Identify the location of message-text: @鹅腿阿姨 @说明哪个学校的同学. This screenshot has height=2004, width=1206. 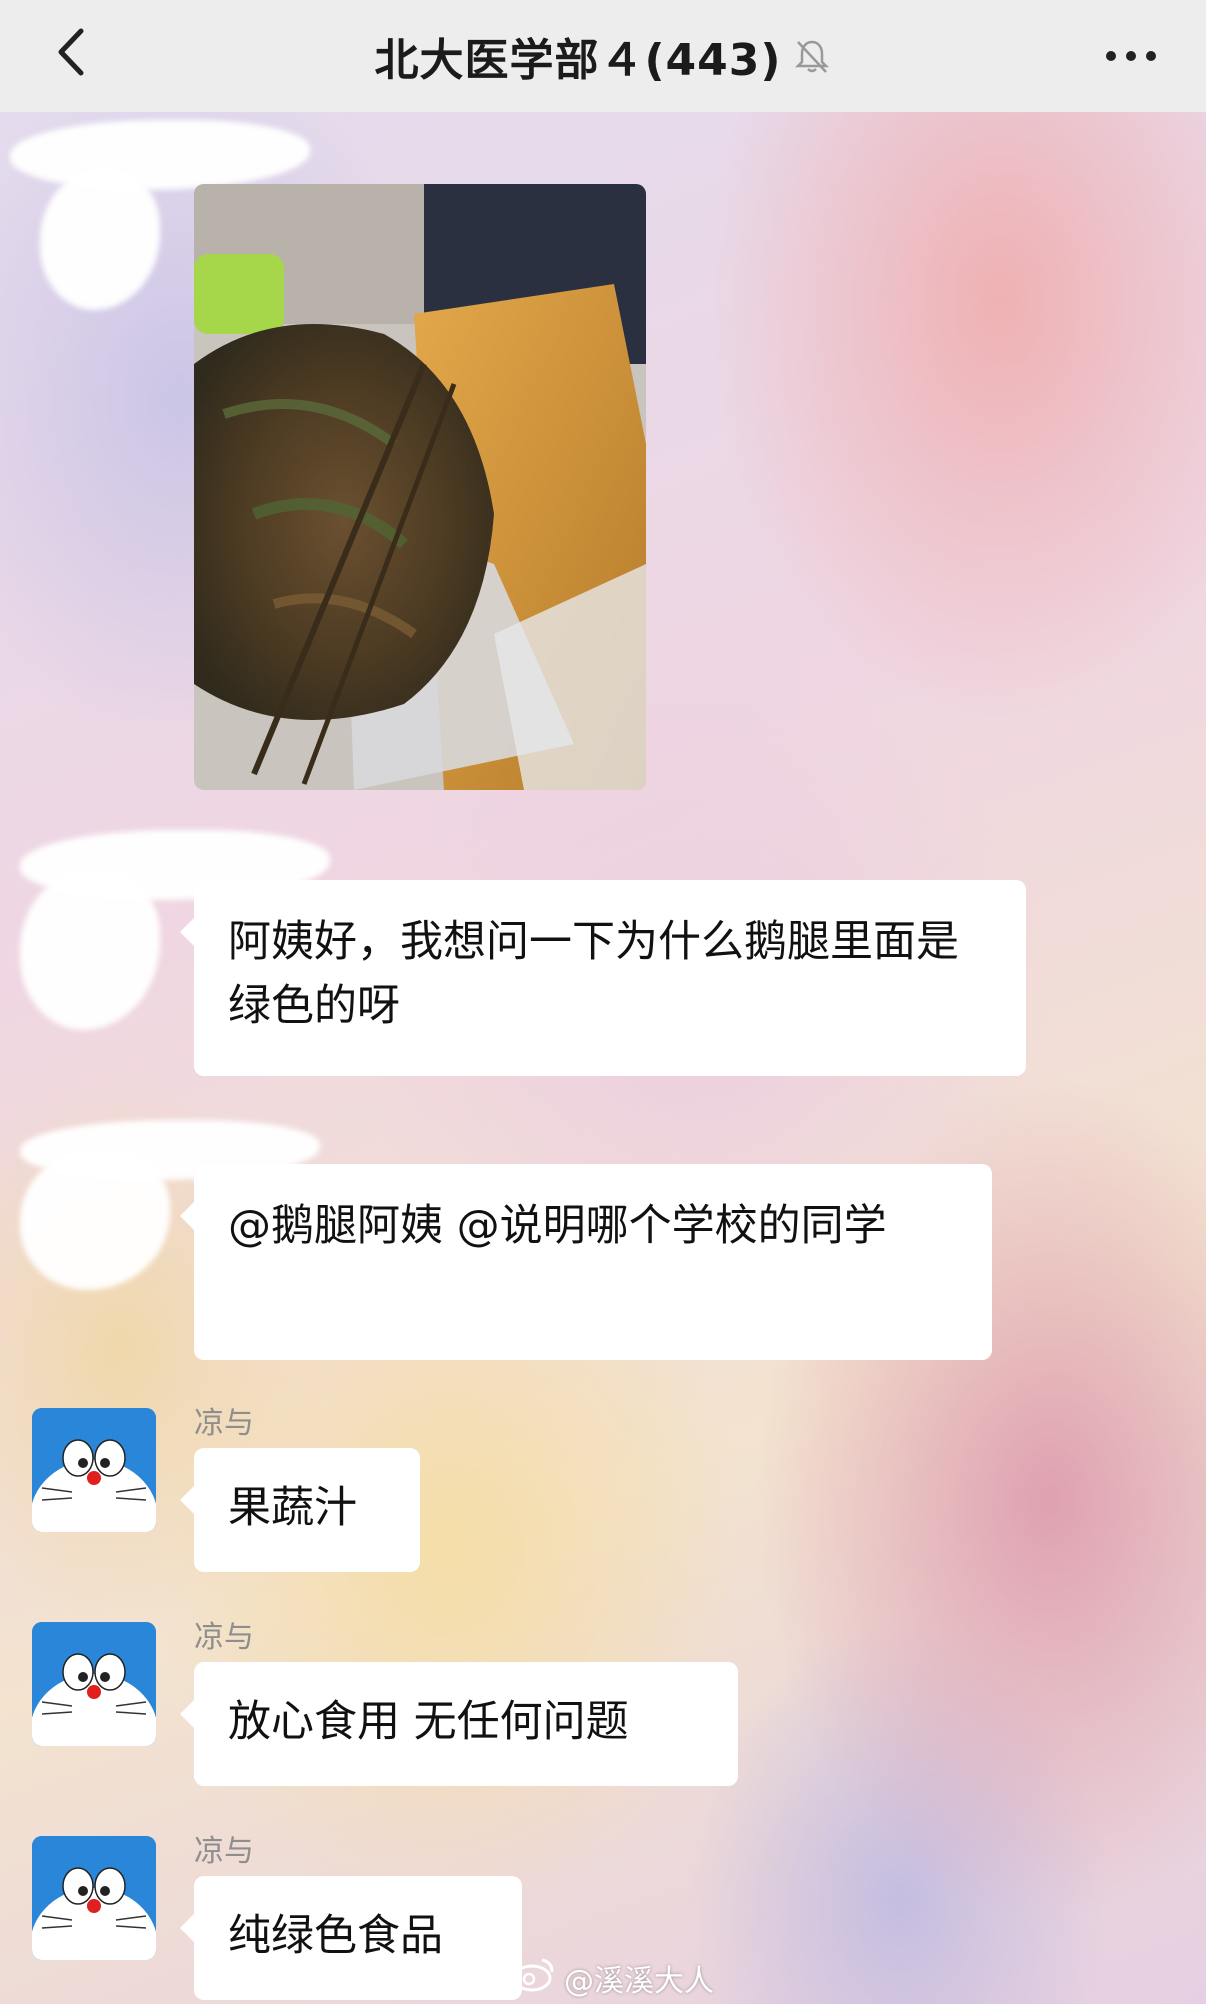
(557, 1226).